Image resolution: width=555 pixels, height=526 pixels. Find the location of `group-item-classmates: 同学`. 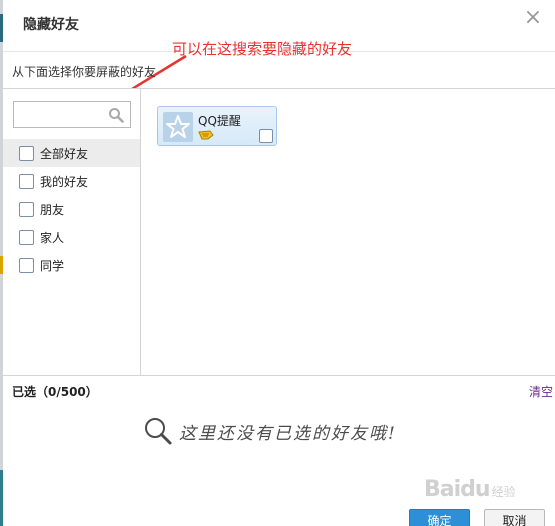

group-item-classmates: 同学 is located at coordinates (71, 265).